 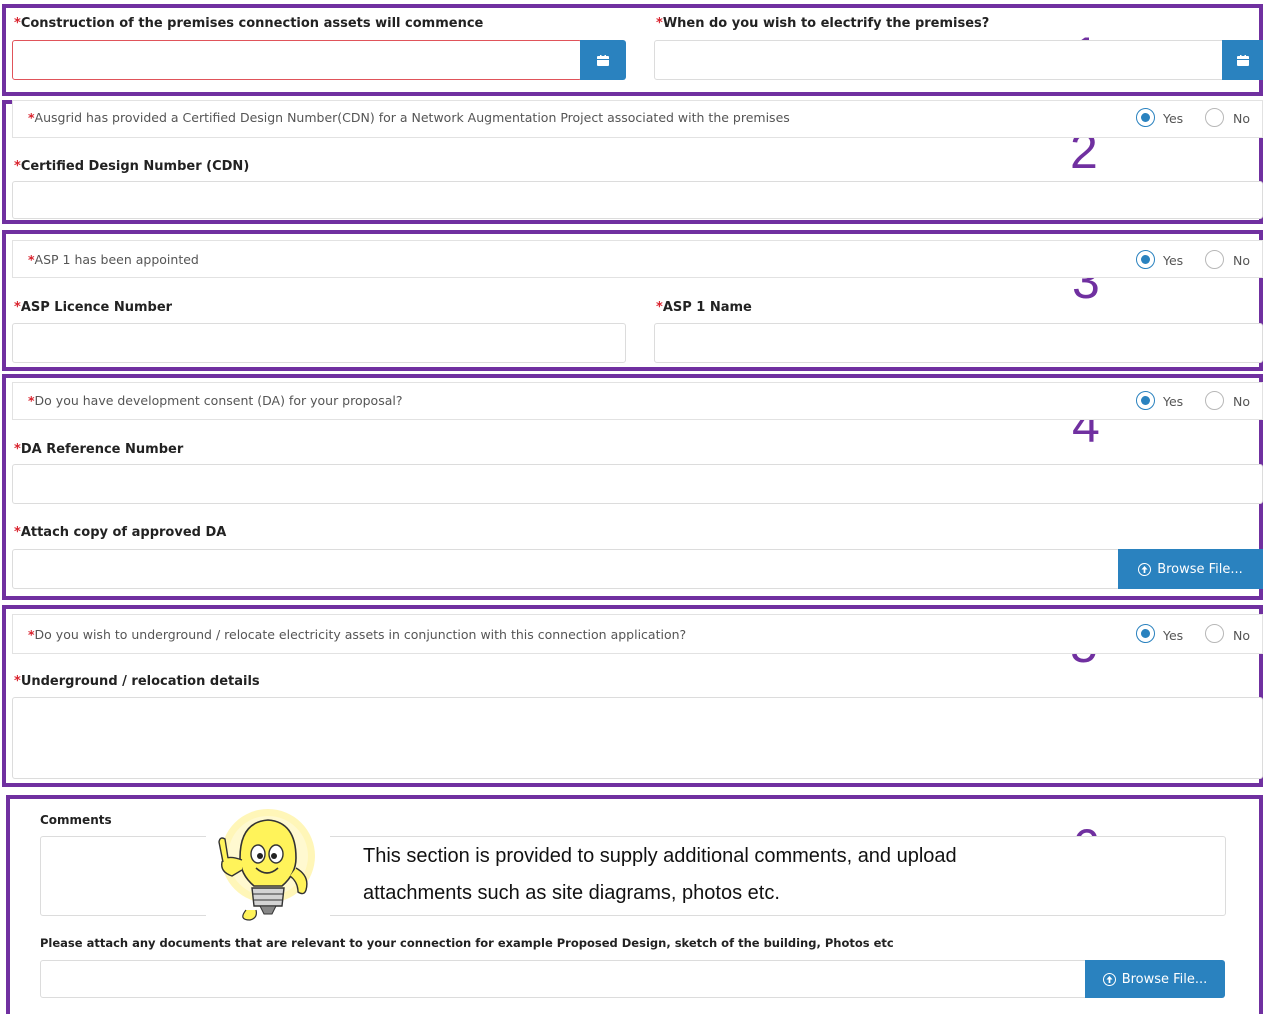 I want to click on asp-question-text: *ASP 1 has been appointed, so click(x=113, y=259).